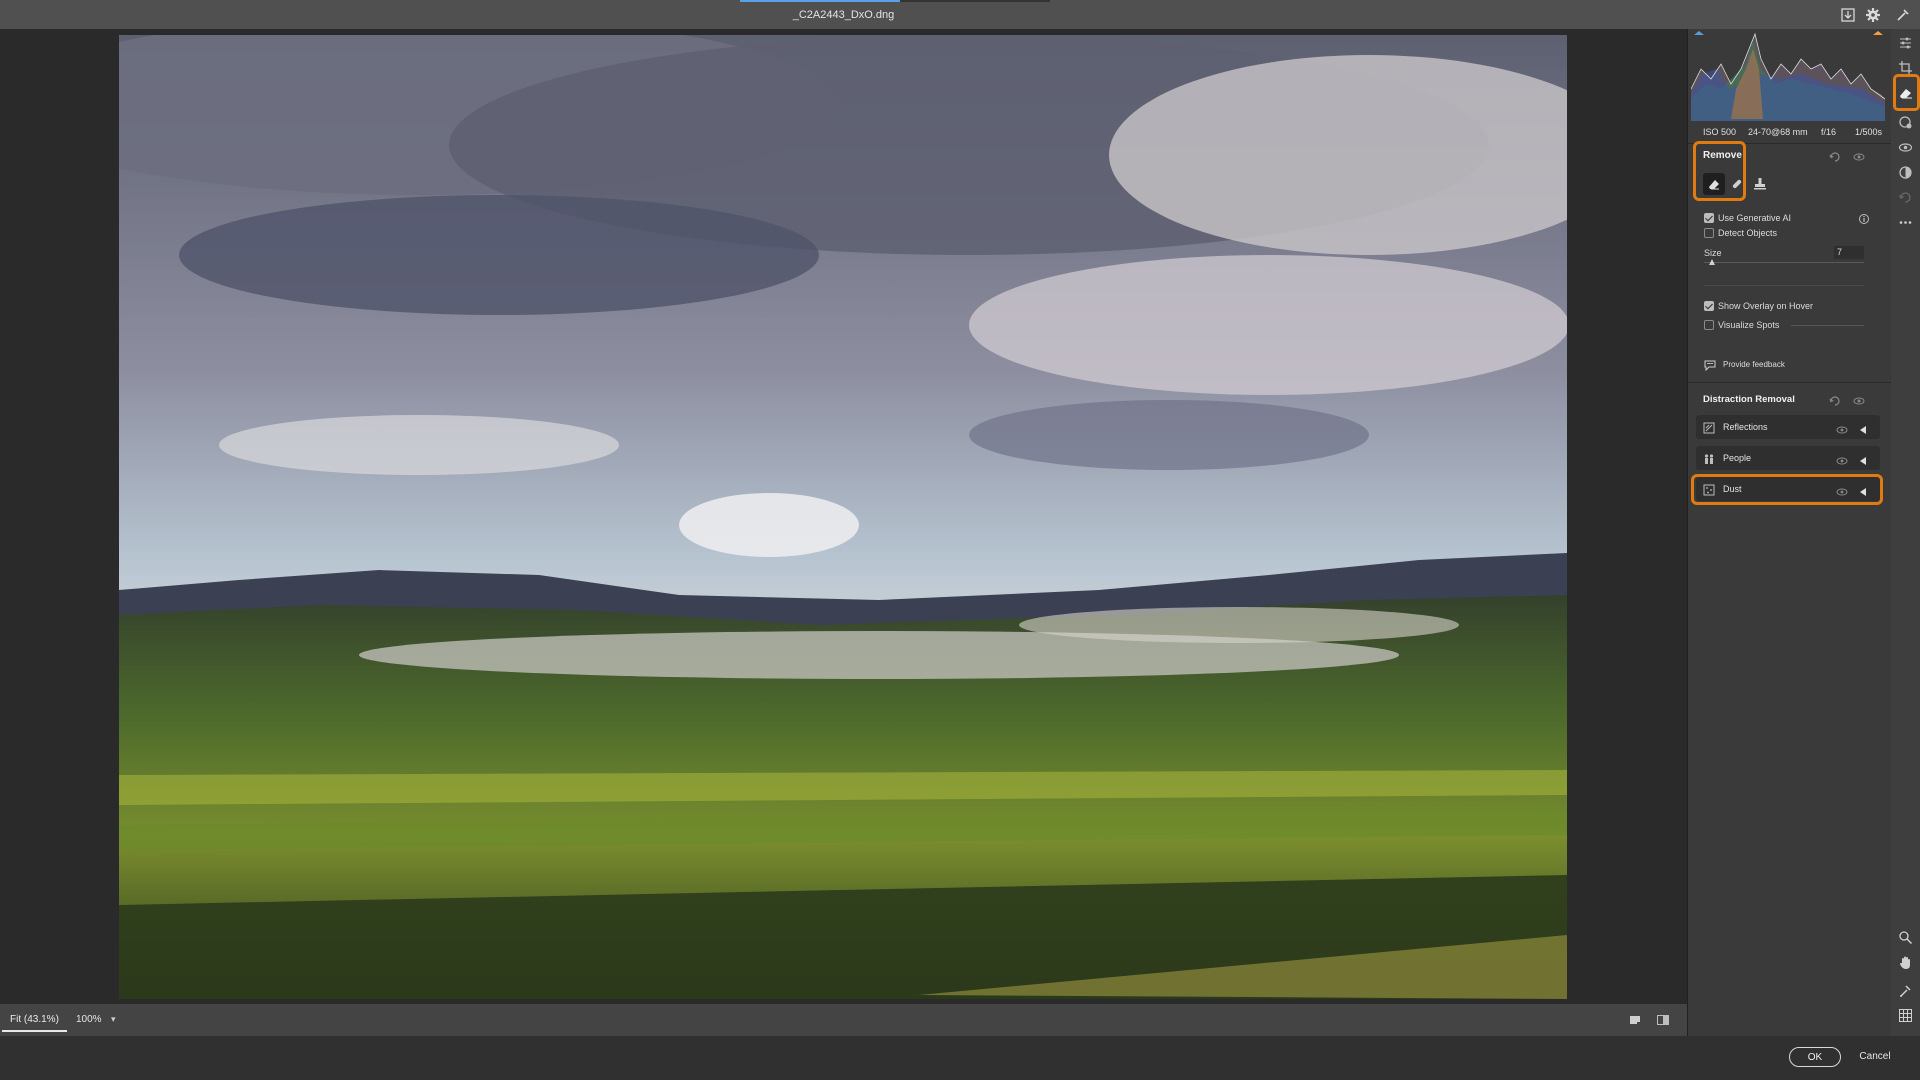 The height and width of the screenshot is (1080, 1920). What do you see at coordinates (1905, 67) in the screenshot?
I see `crop-icon` at bounding box center [1905, 67].